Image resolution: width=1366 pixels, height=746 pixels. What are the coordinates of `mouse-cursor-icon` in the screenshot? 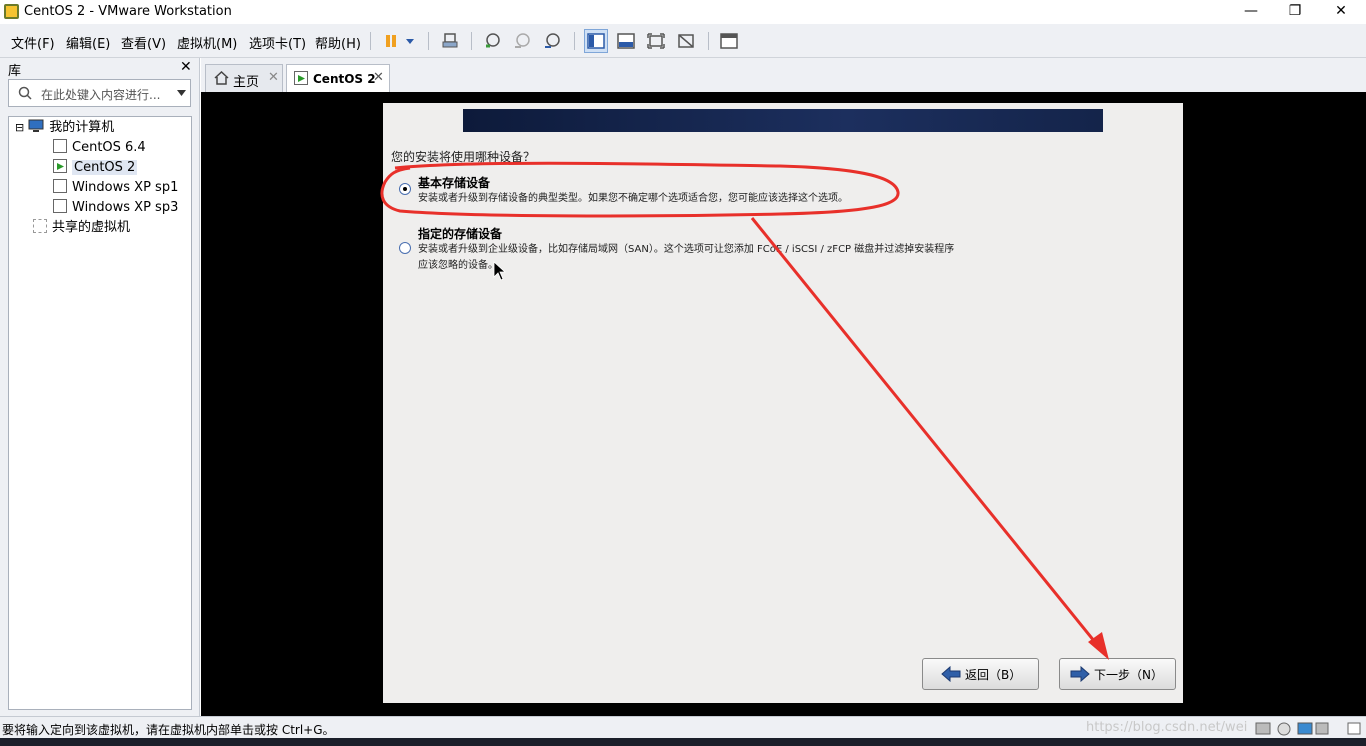 It's located at (500, 271).